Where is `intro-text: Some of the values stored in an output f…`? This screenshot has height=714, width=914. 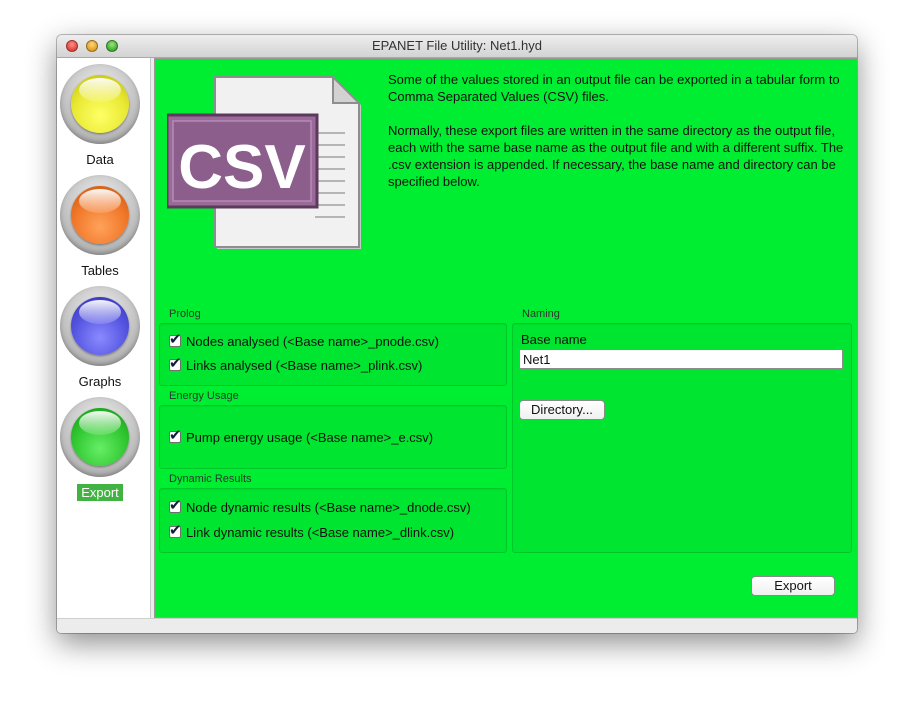 intro-text: Some of the values stored in an output f… is located at coordinates (618, 139).